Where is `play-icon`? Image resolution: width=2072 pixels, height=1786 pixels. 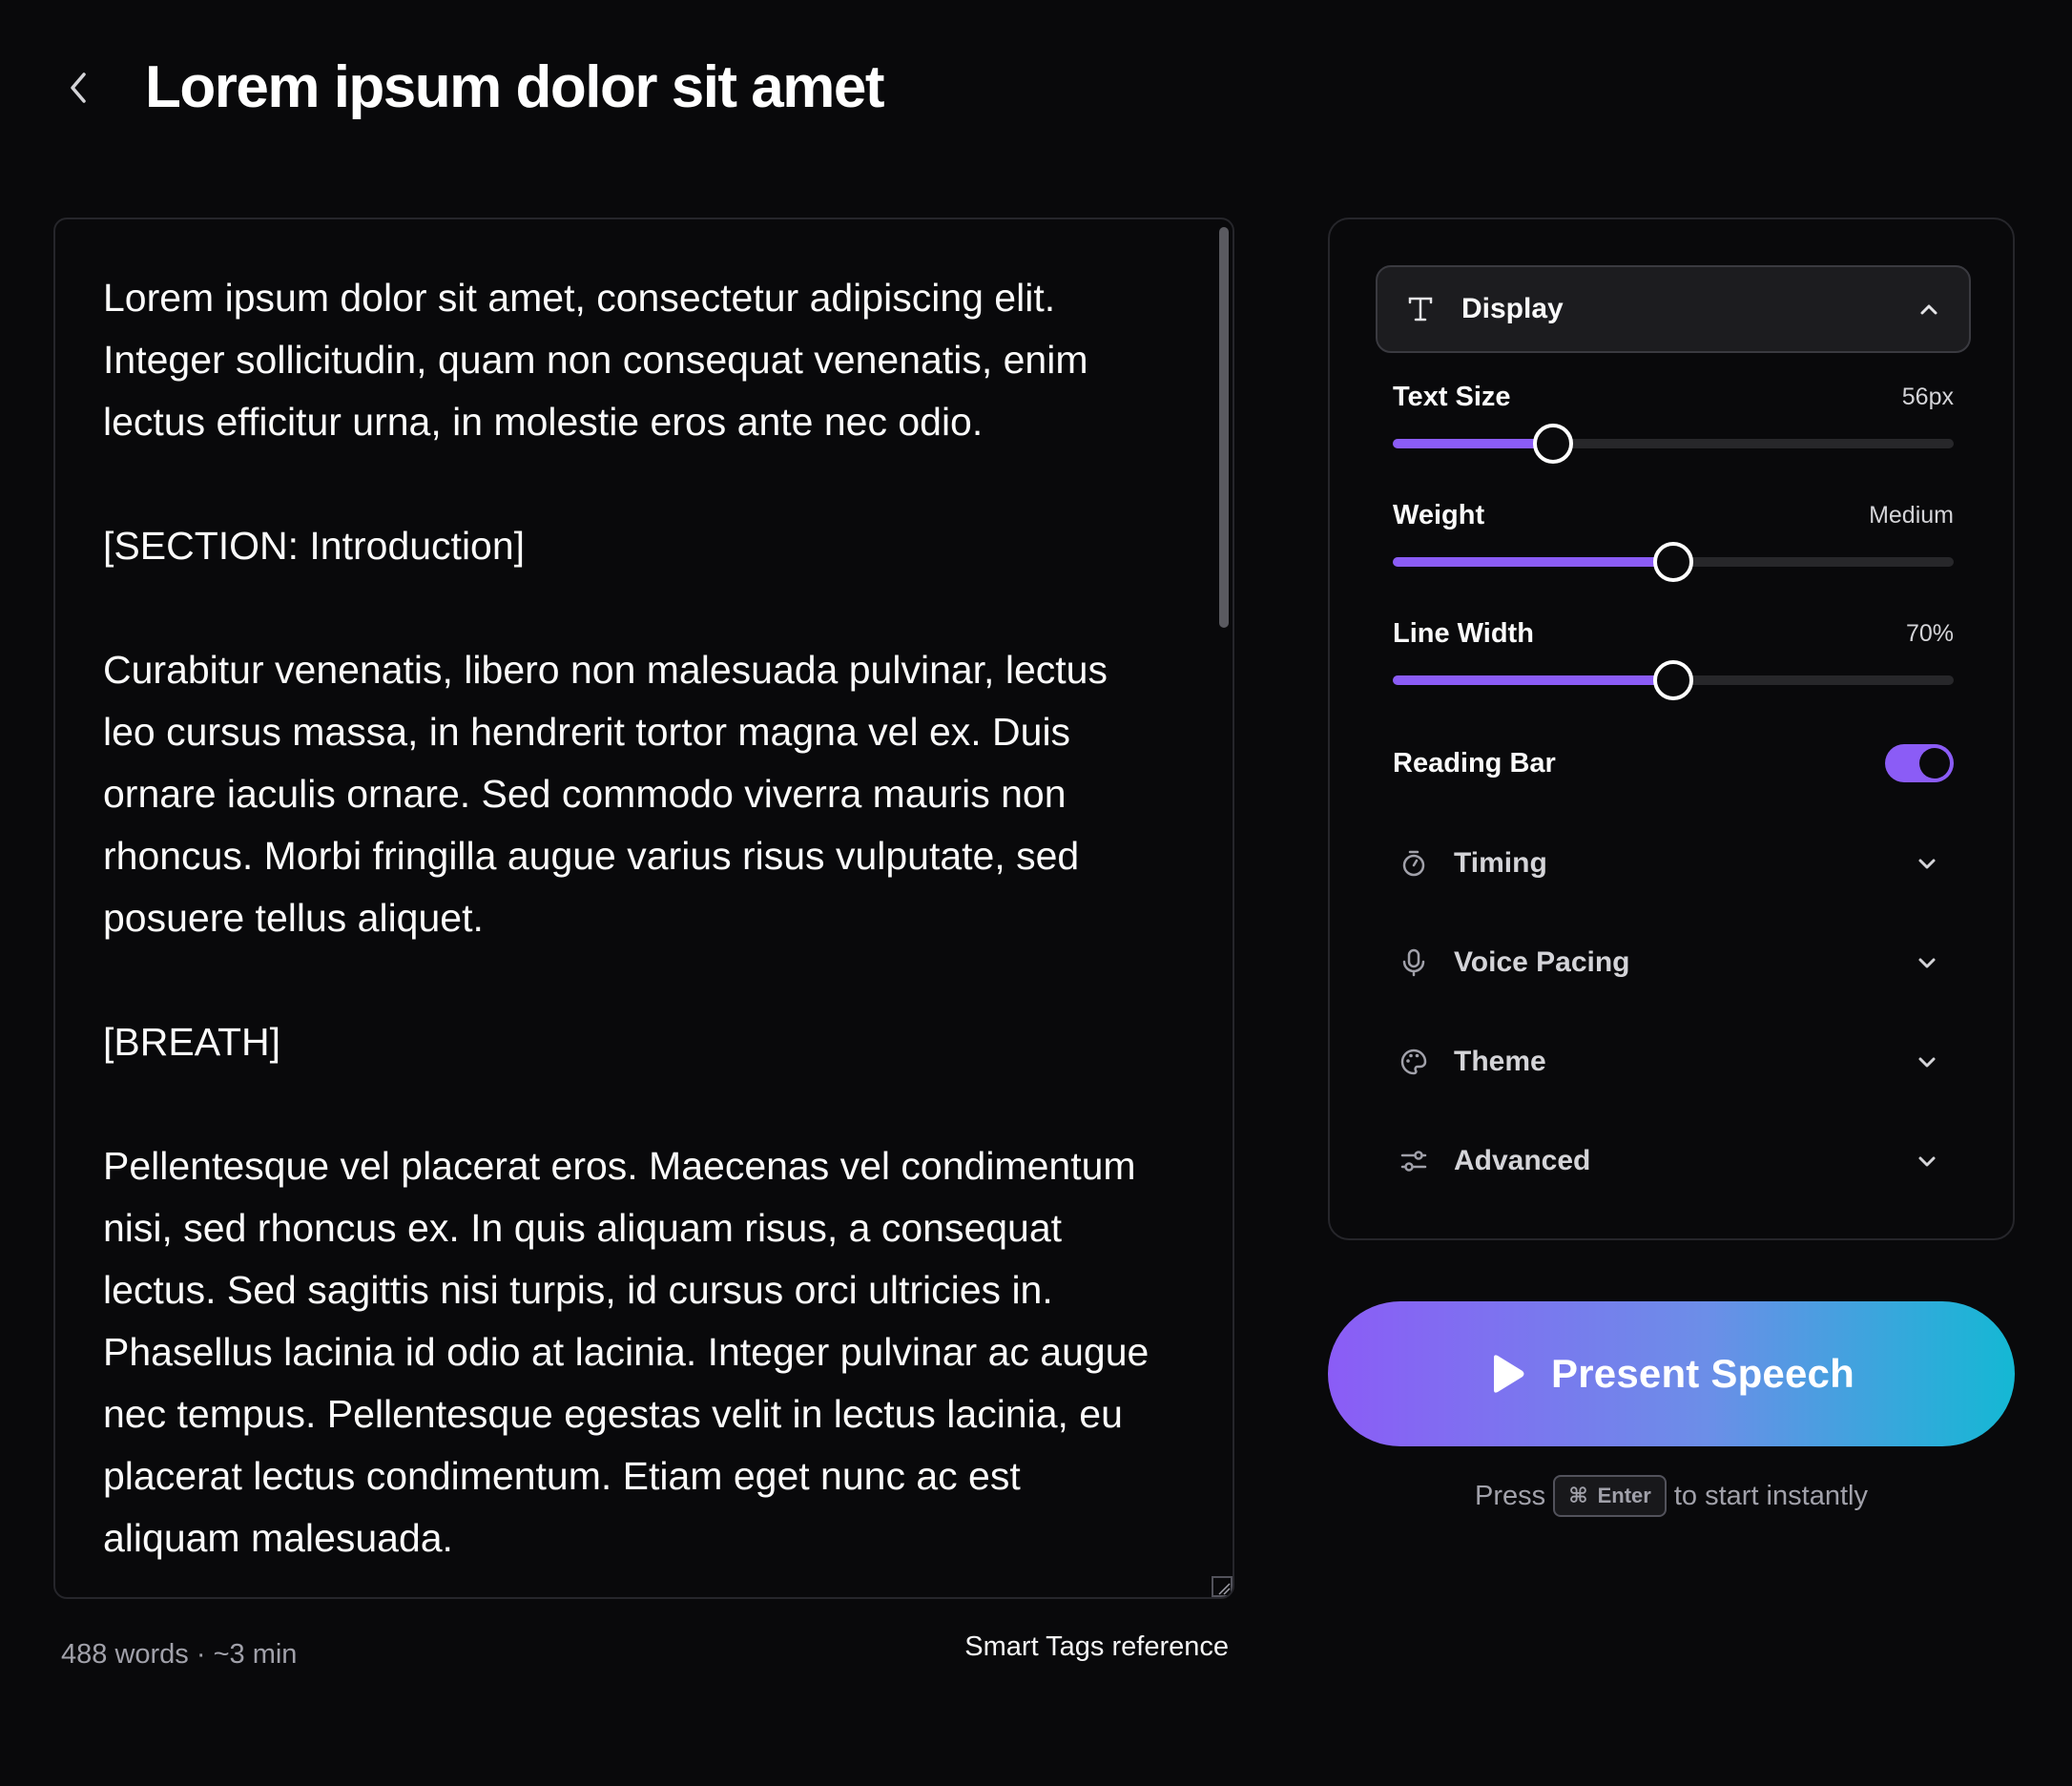
play-icon is located at coordinates (1507, 1374).